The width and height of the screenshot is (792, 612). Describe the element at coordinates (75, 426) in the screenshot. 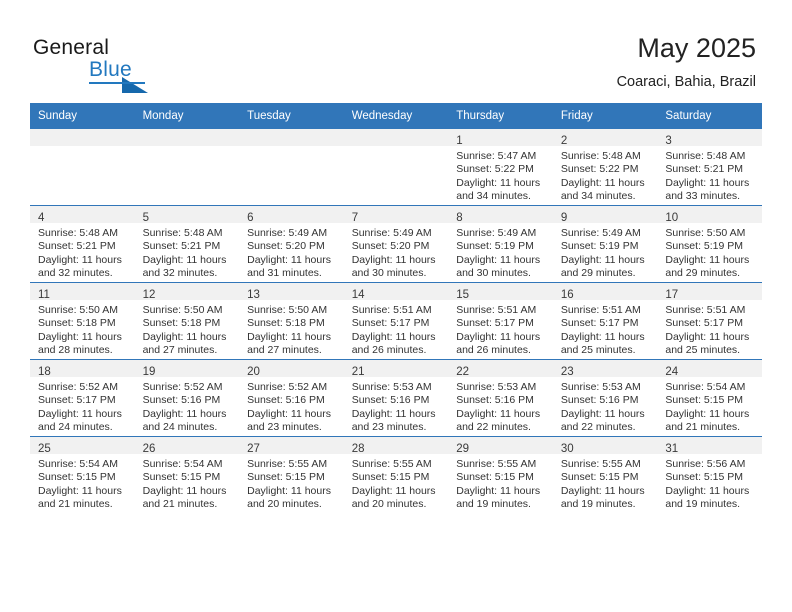

I see `day-detail-line: and 24 minutes.` at that location.